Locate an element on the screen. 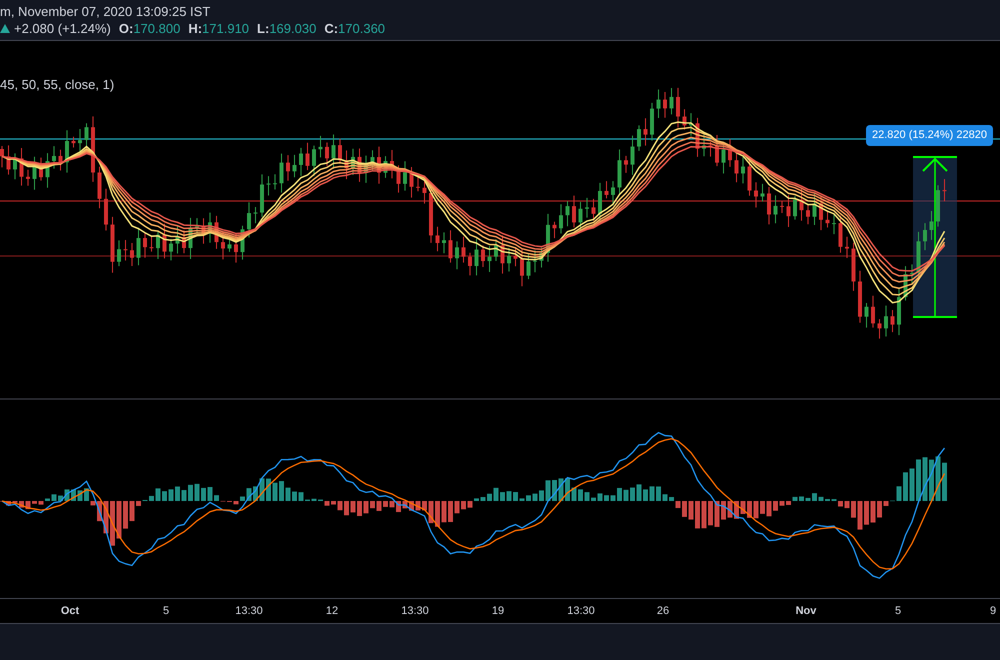 The image size is (1000, 660). ohlc-value: H:171.910 is located at coordinates (219, 28).